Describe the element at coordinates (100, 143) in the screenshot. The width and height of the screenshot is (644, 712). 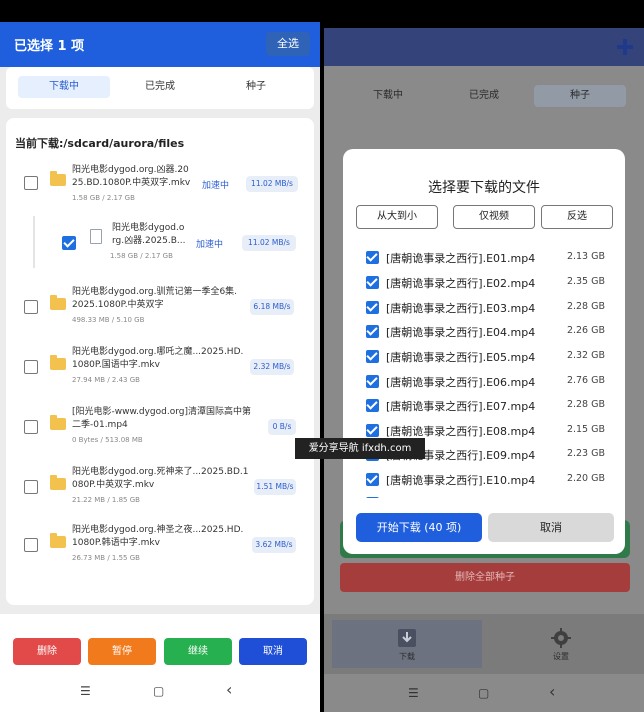
I see `download-path-label: 当前下载:/sdcard/aurora/files` at that location.